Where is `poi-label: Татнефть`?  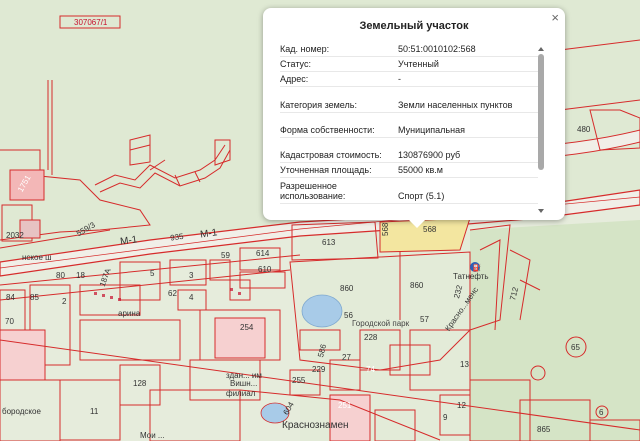 poi-label: Татнефть is located at coordinates (471, 276).